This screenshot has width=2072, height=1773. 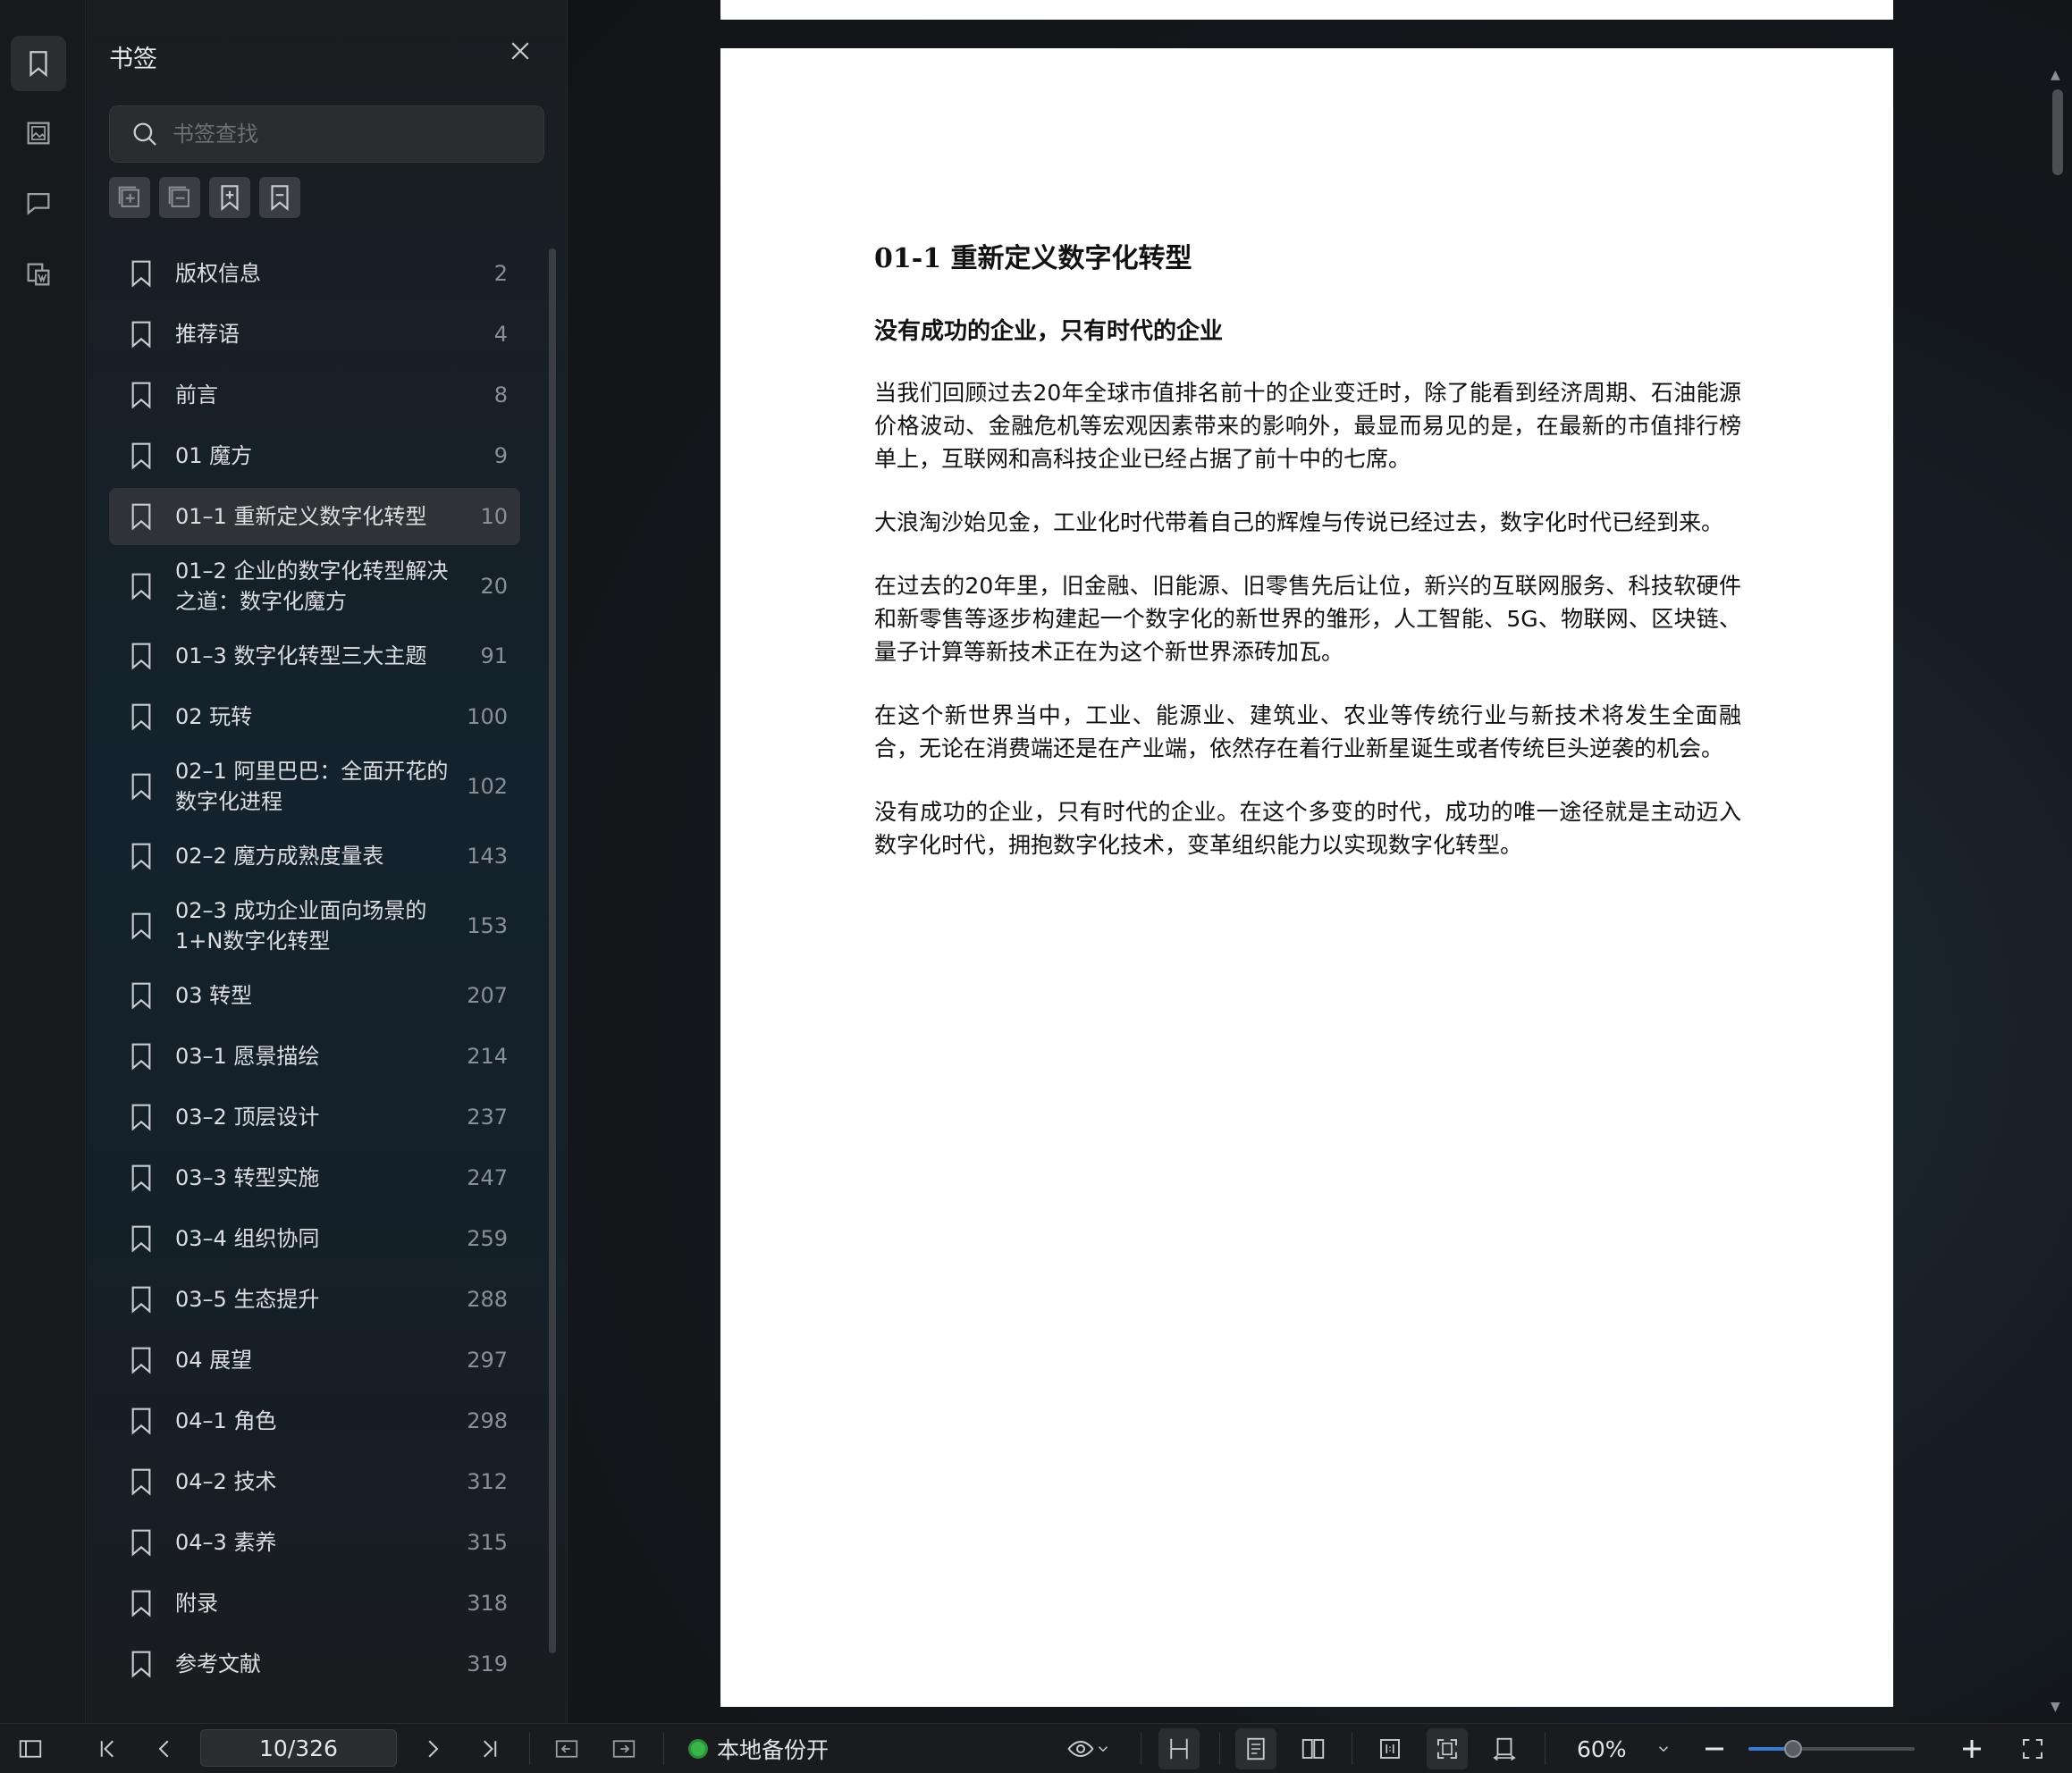 What do you see at coordinates (1033, 258) in the screenshot?
I see `page-heading: 01-1 重新定义数字化转型` at bounding box center [1033, 258].